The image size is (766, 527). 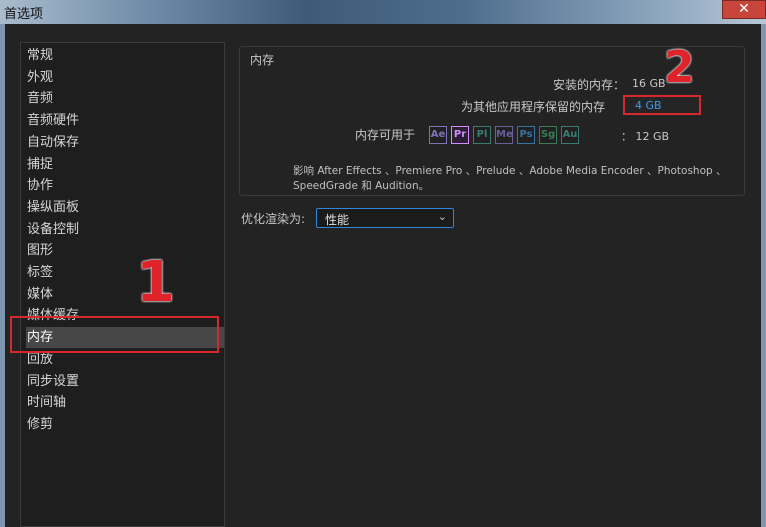 I want to click on sidebar-item: 修剪, so click(x=125, y=424).